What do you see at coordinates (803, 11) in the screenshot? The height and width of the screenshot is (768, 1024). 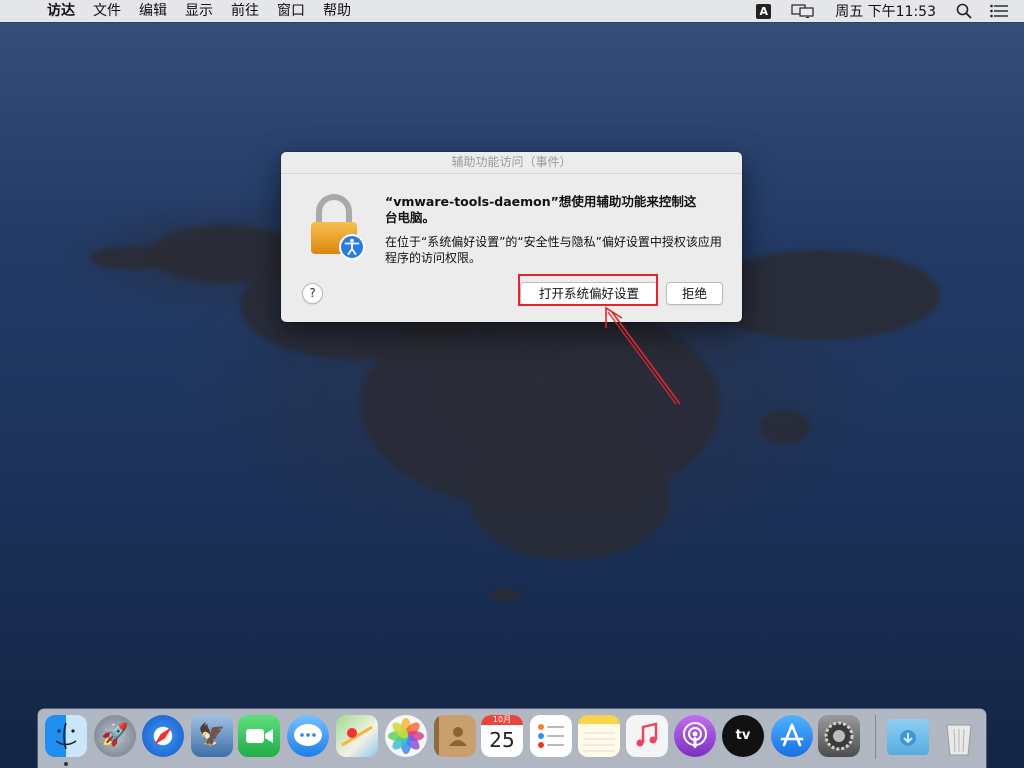 I see `display-mirroring-icon` at bounding box center [803, 11].